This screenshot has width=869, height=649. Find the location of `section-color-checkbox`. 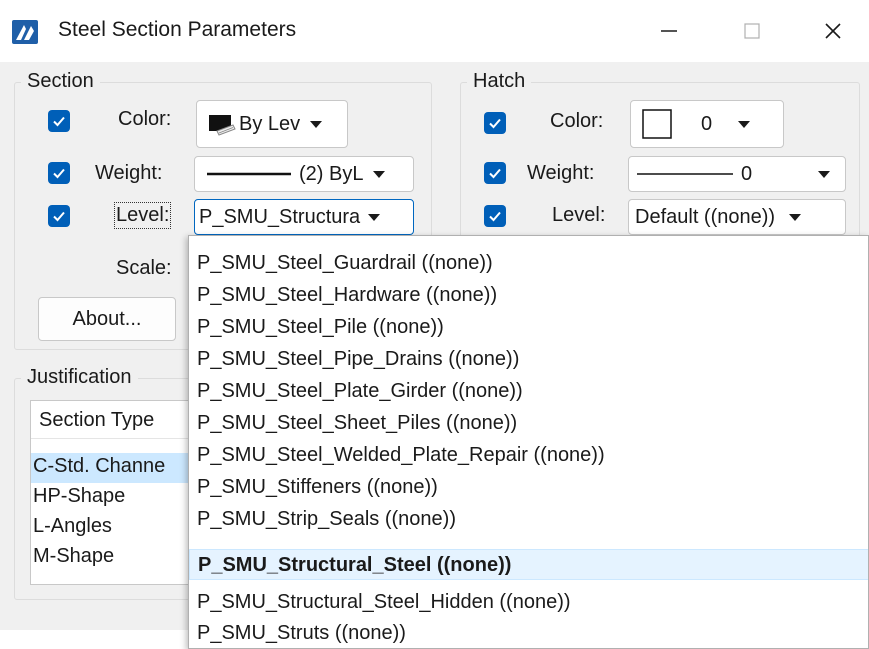

section-color-checkbox is located at coordinates (59, 121).